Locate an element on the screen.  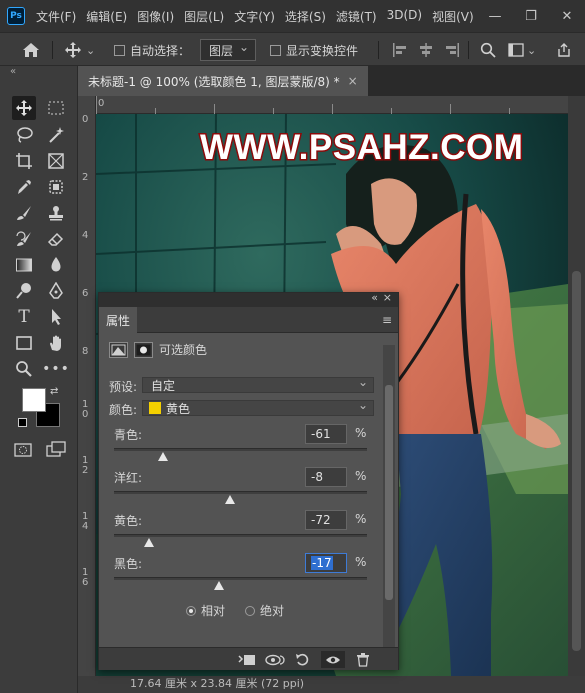
absolute-radio: 绝对 is located at coordinates (264, 610).